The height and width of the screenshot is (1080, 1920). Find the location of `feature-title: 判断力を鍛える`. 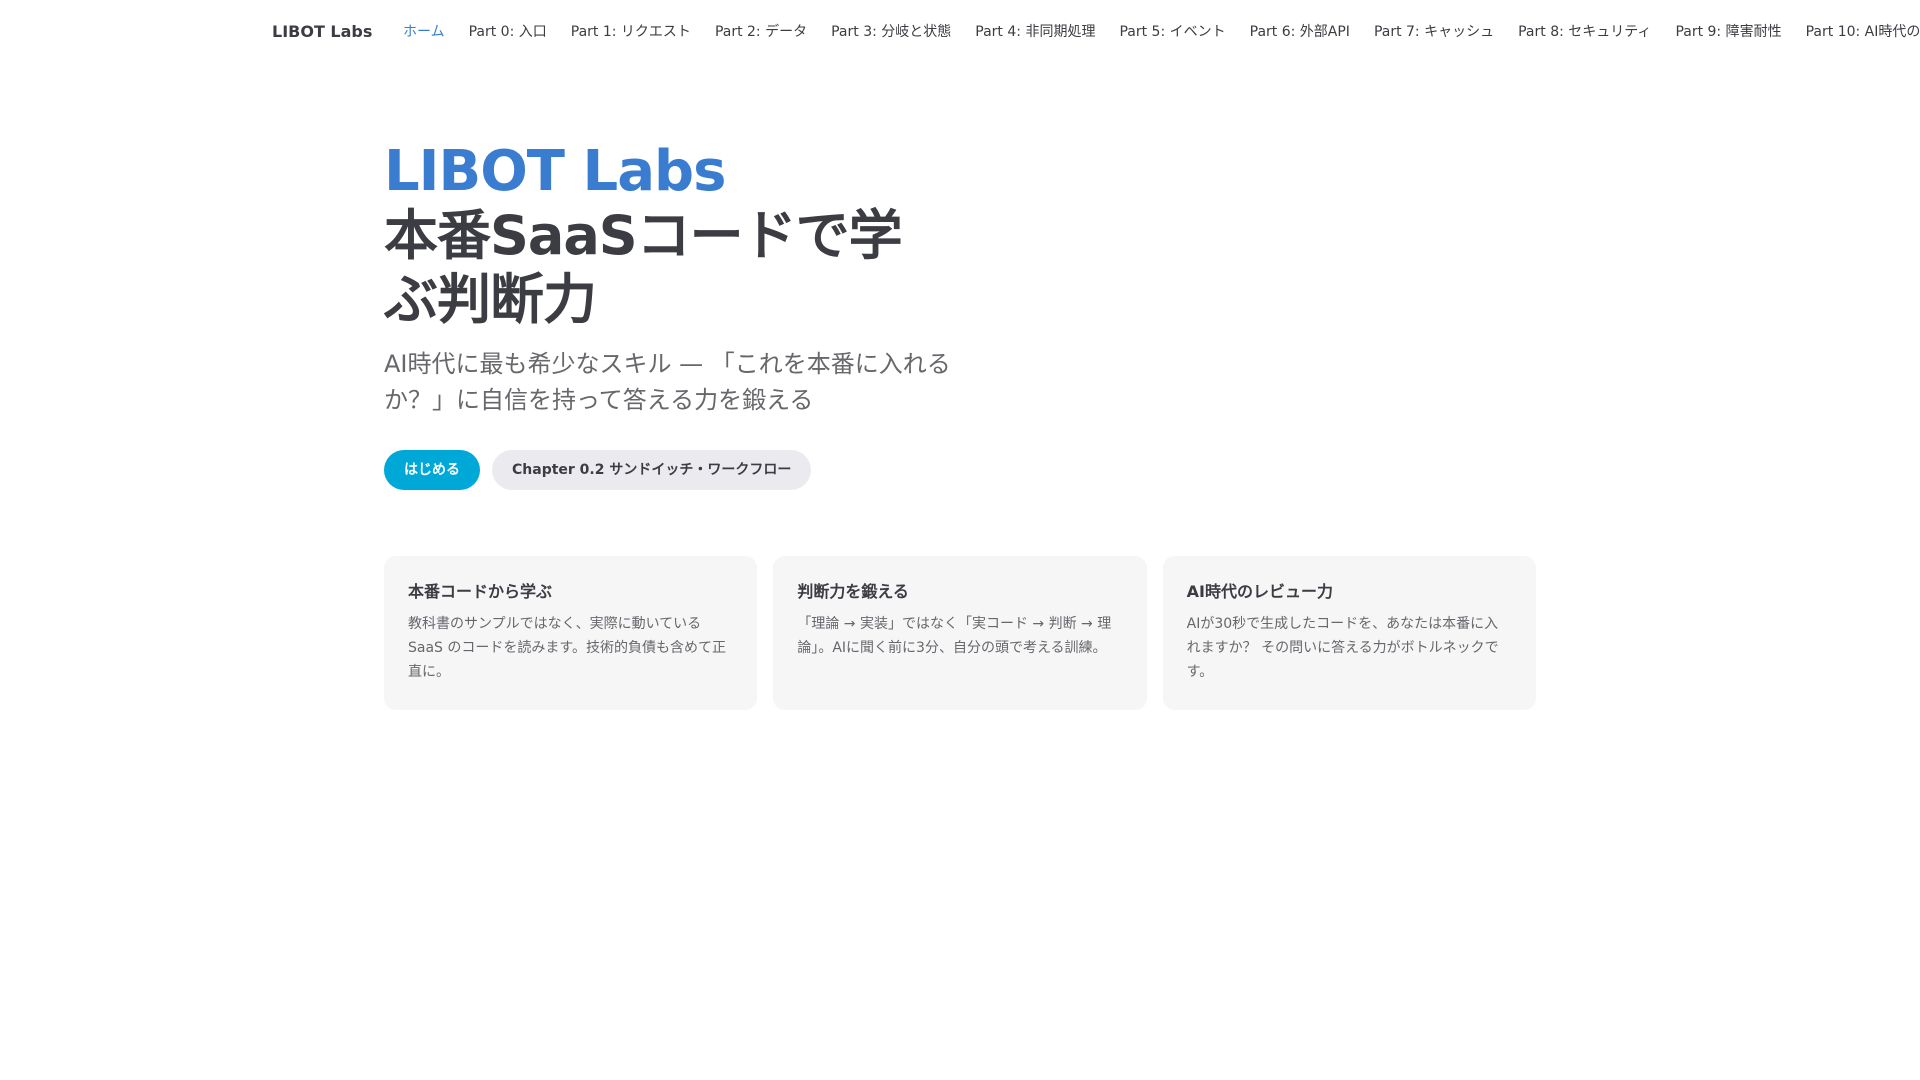

feature-title: 判断力を鍛える is located at coordinates (853, 591).